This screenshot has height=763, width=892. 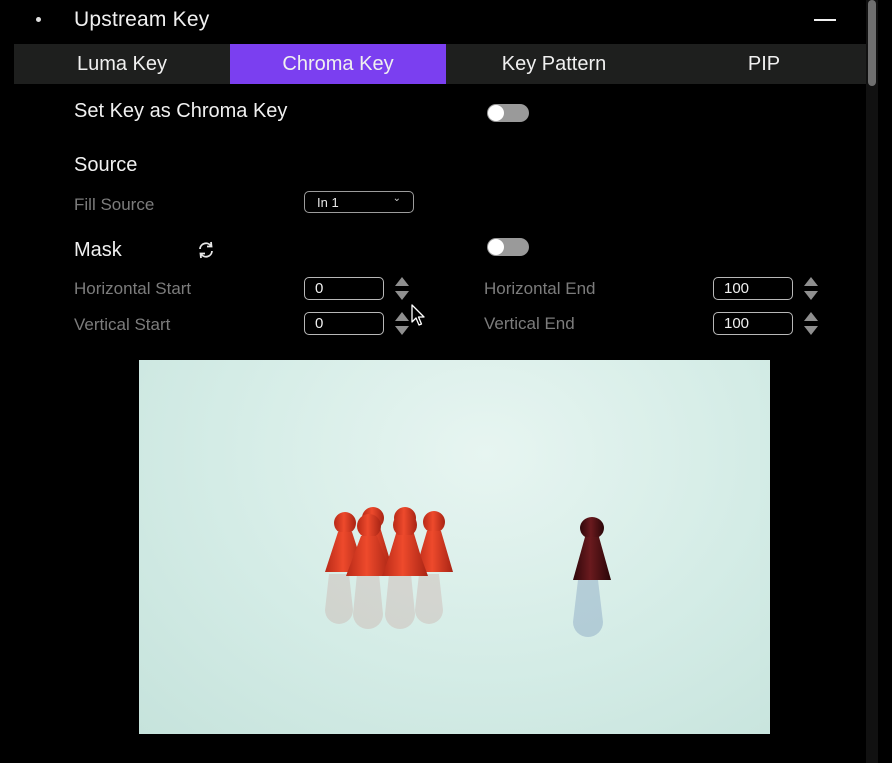 I want to click on horizontal-start-label: Horizontal Start, so click(x=133, y=288).